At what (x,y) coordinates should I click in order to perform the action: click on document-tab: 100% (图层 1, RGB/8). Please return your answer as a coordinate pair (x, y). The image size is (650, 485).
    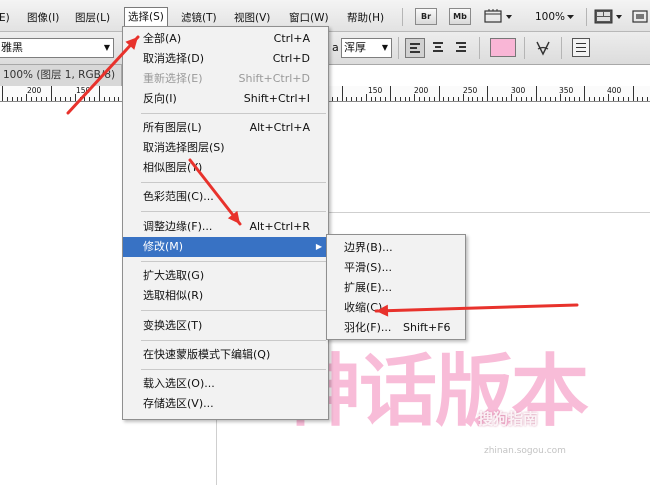
    Looking at the image, I should click on (61, 75).